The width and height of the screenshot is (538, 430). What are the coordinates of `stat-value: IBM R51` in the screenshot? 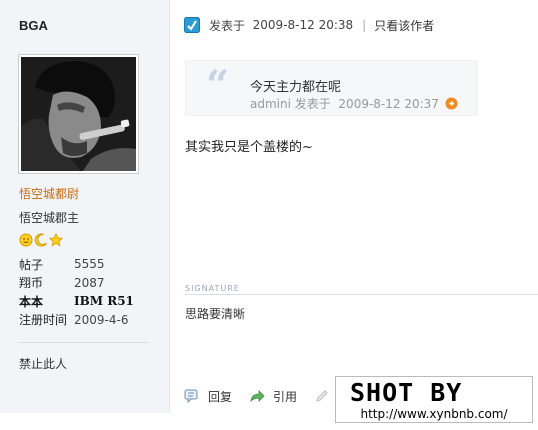 It's located at (104, 301).